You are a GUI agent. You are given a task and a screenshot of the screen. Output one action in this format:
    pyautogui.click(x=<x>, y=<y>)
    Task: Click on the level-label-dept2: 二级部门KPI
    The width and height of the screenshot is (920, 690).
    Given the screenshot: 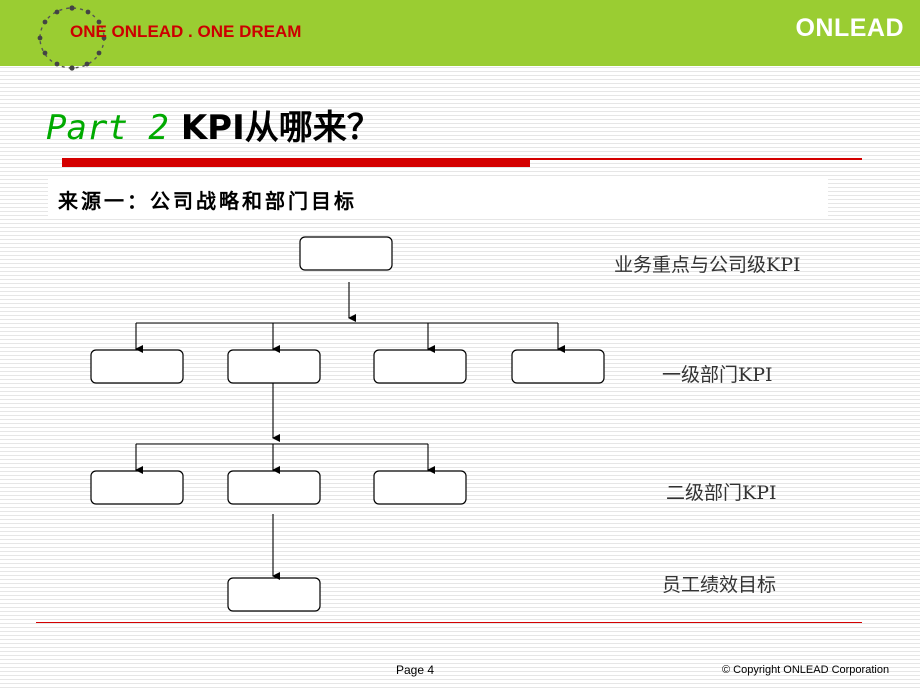 What is the action you would take?
    pyautogui.click(x=721, y=493)
    